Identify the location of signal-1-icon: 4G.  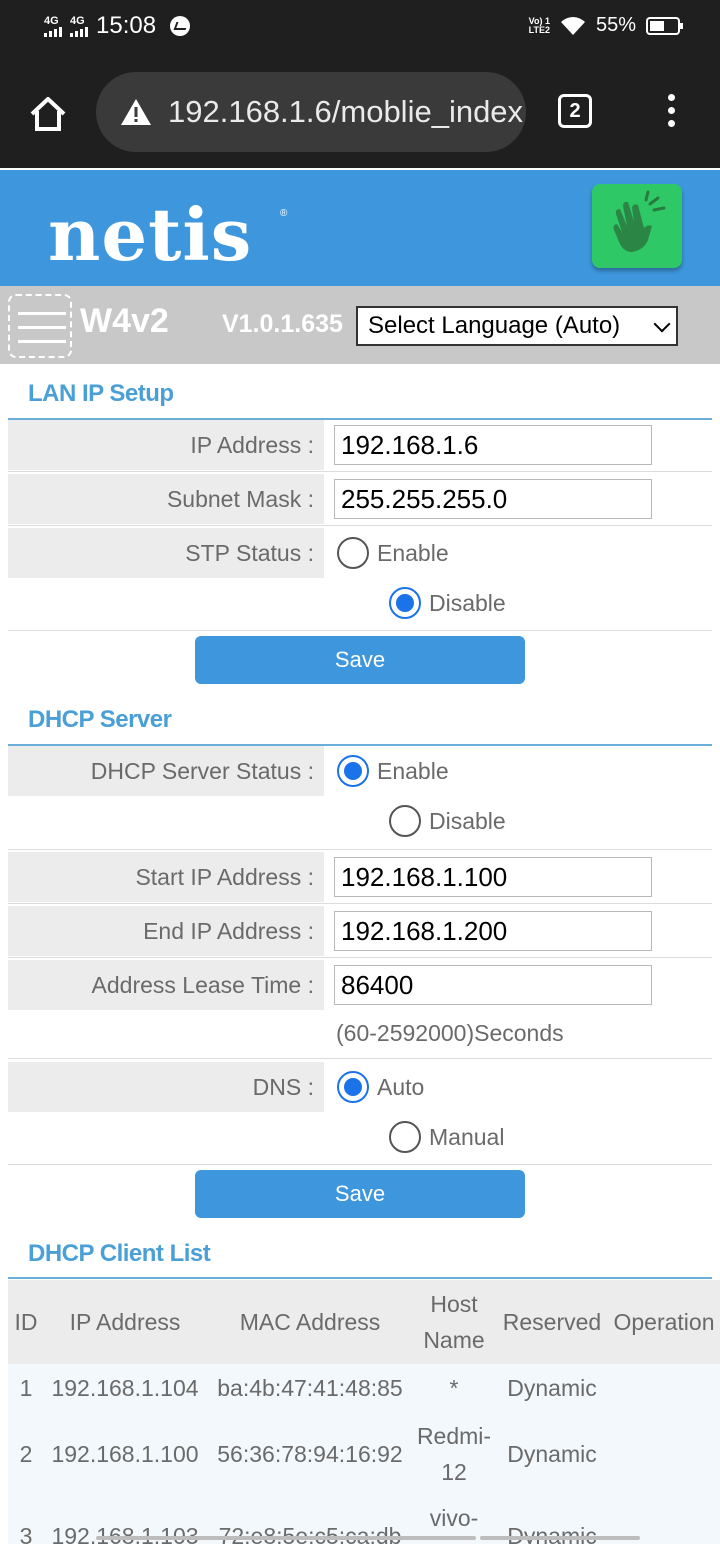
(53, 25).